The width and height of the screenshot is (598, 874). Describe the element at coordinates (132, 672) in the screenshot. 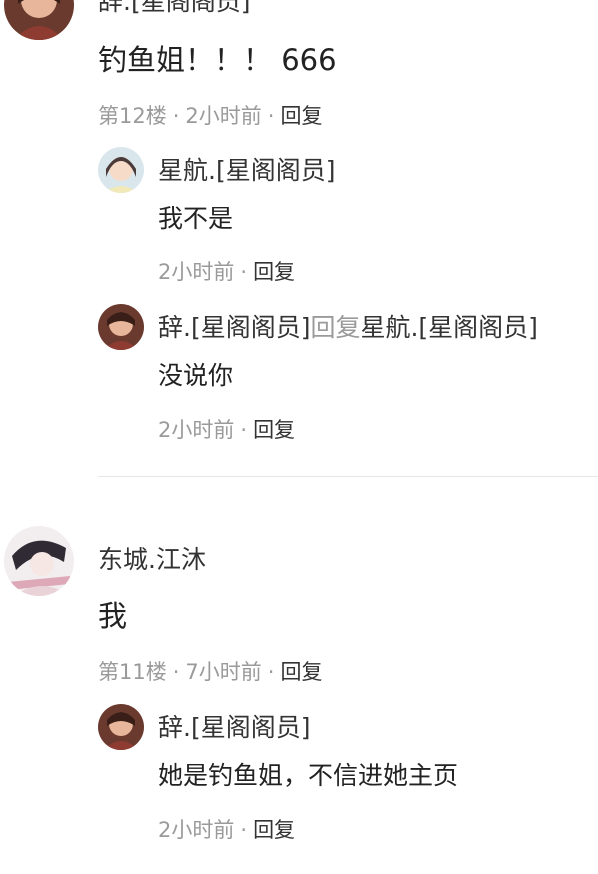

I see `floor-number: 第11楼` at that location.